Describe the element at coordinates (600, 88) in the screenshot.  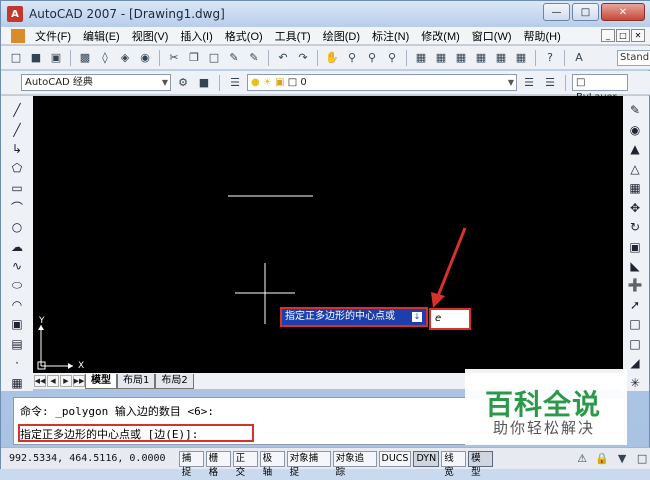
I see `color-select: □ ByLayer` at that location.